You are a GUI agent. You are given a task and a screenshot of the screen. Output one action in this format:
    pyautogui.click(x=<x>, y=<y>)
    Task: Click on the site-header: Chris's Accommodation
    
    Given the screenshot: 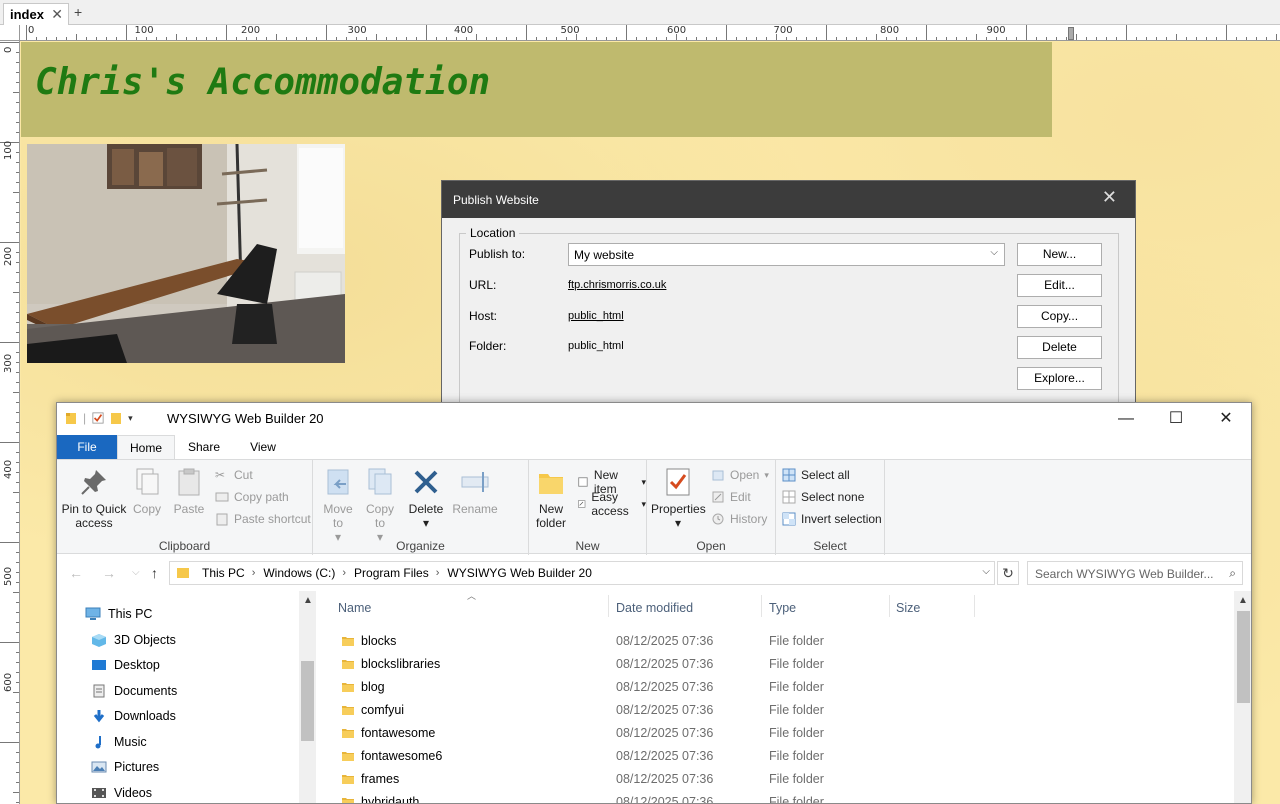 What is the action you would take?
    pyautogui.click(x=536, y=89)
    